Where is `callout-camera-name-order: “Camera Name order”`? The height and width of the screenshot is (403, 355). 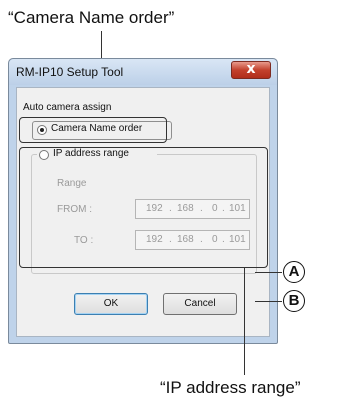
callout-camera-name-order: “Camera Name order” is located at coordinates (91, 17).